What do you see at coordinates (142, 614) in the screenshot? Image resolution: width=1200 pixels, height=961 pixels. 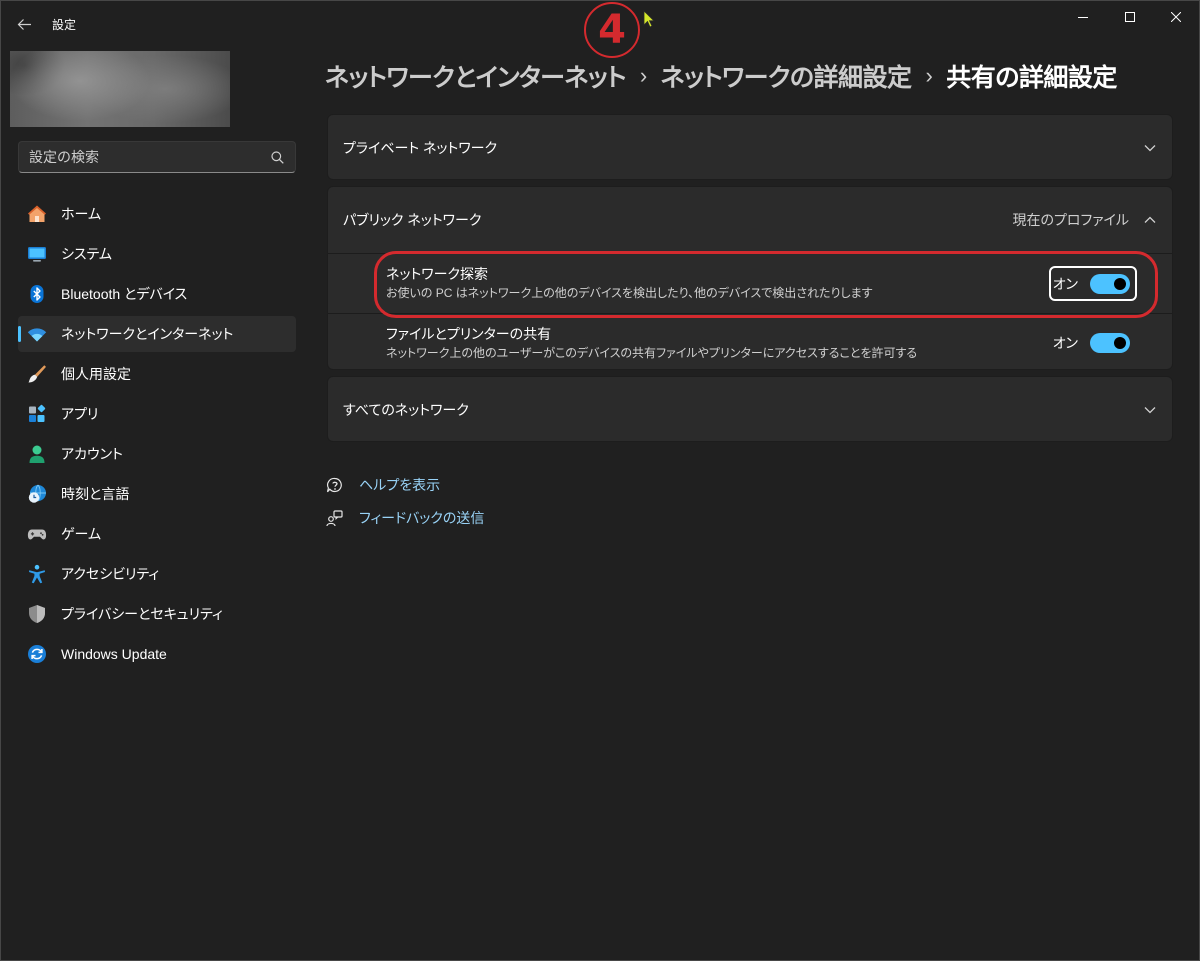 I see `sidebar-item-label: プライバシーとセキュリティ` at bounding box center [142, 614].